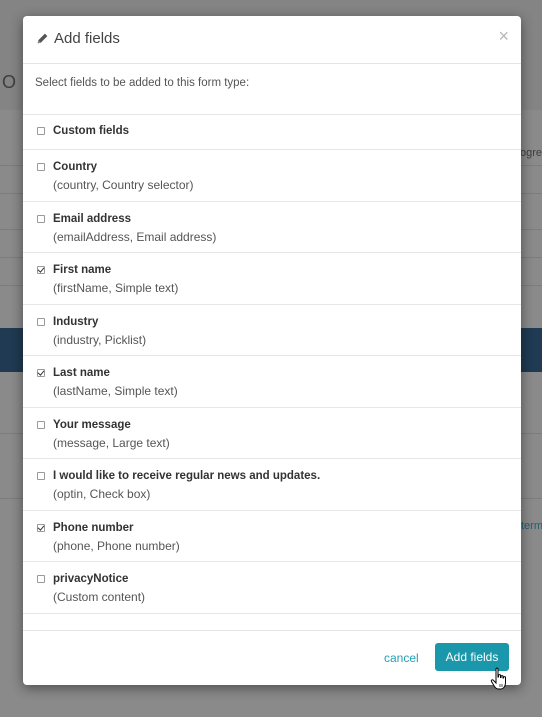 The image size is (542, 717). Describe the element at coordinates (116, 545) in the screenshot. I see `field-description: (phone, Phone number)` at that location.